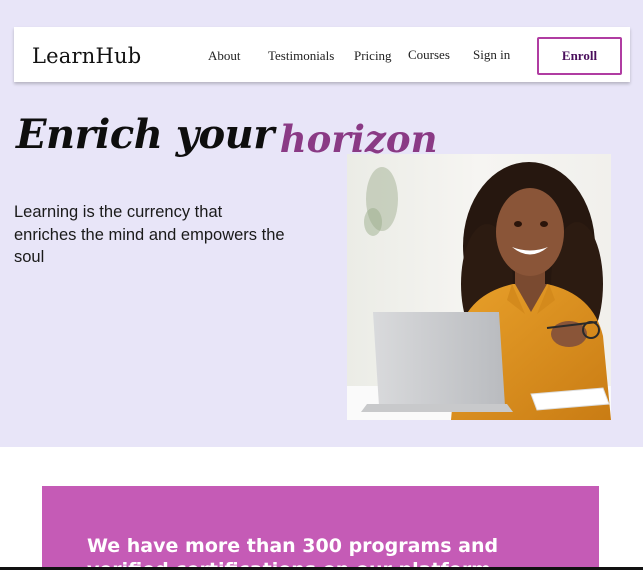 Image resolution: width=643 pixels, height=570 pixels. I want to click on hero-headline: Enrich your horizon, so click(227, 136).